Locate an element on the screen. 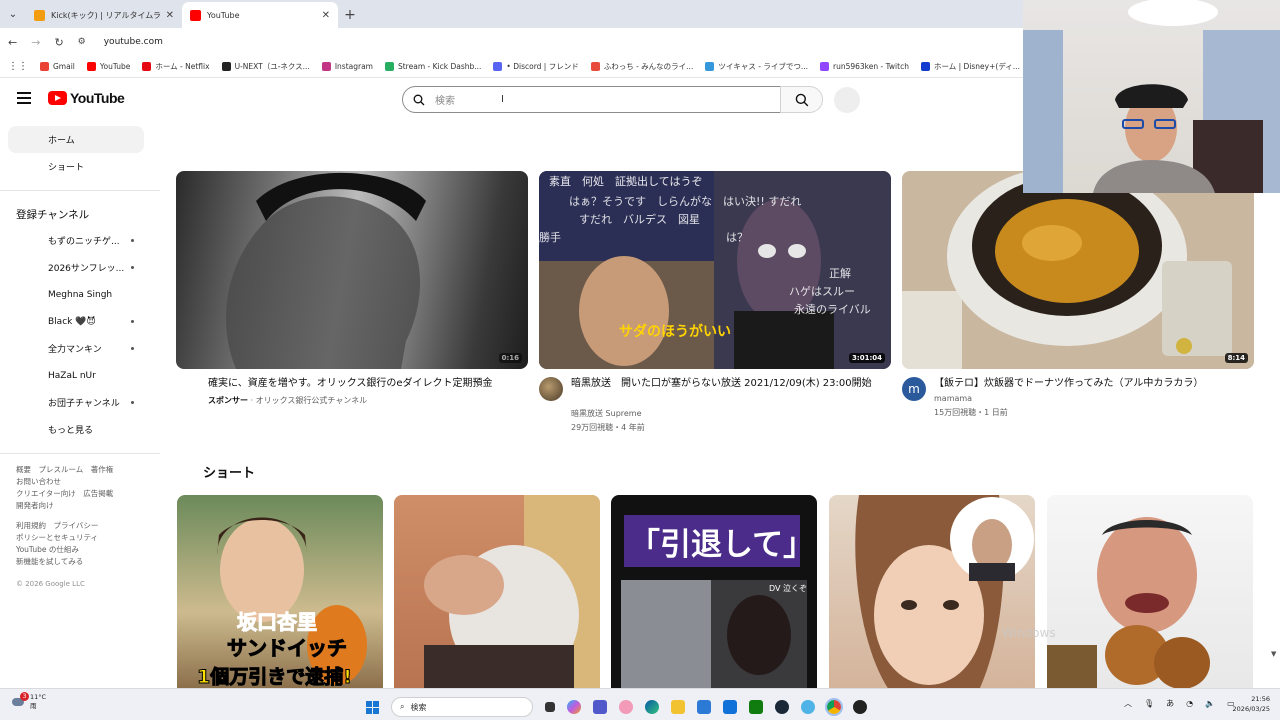 The height and width of the screenshot is (720, 1280). steam-icon is located at coordinates (782, 707).